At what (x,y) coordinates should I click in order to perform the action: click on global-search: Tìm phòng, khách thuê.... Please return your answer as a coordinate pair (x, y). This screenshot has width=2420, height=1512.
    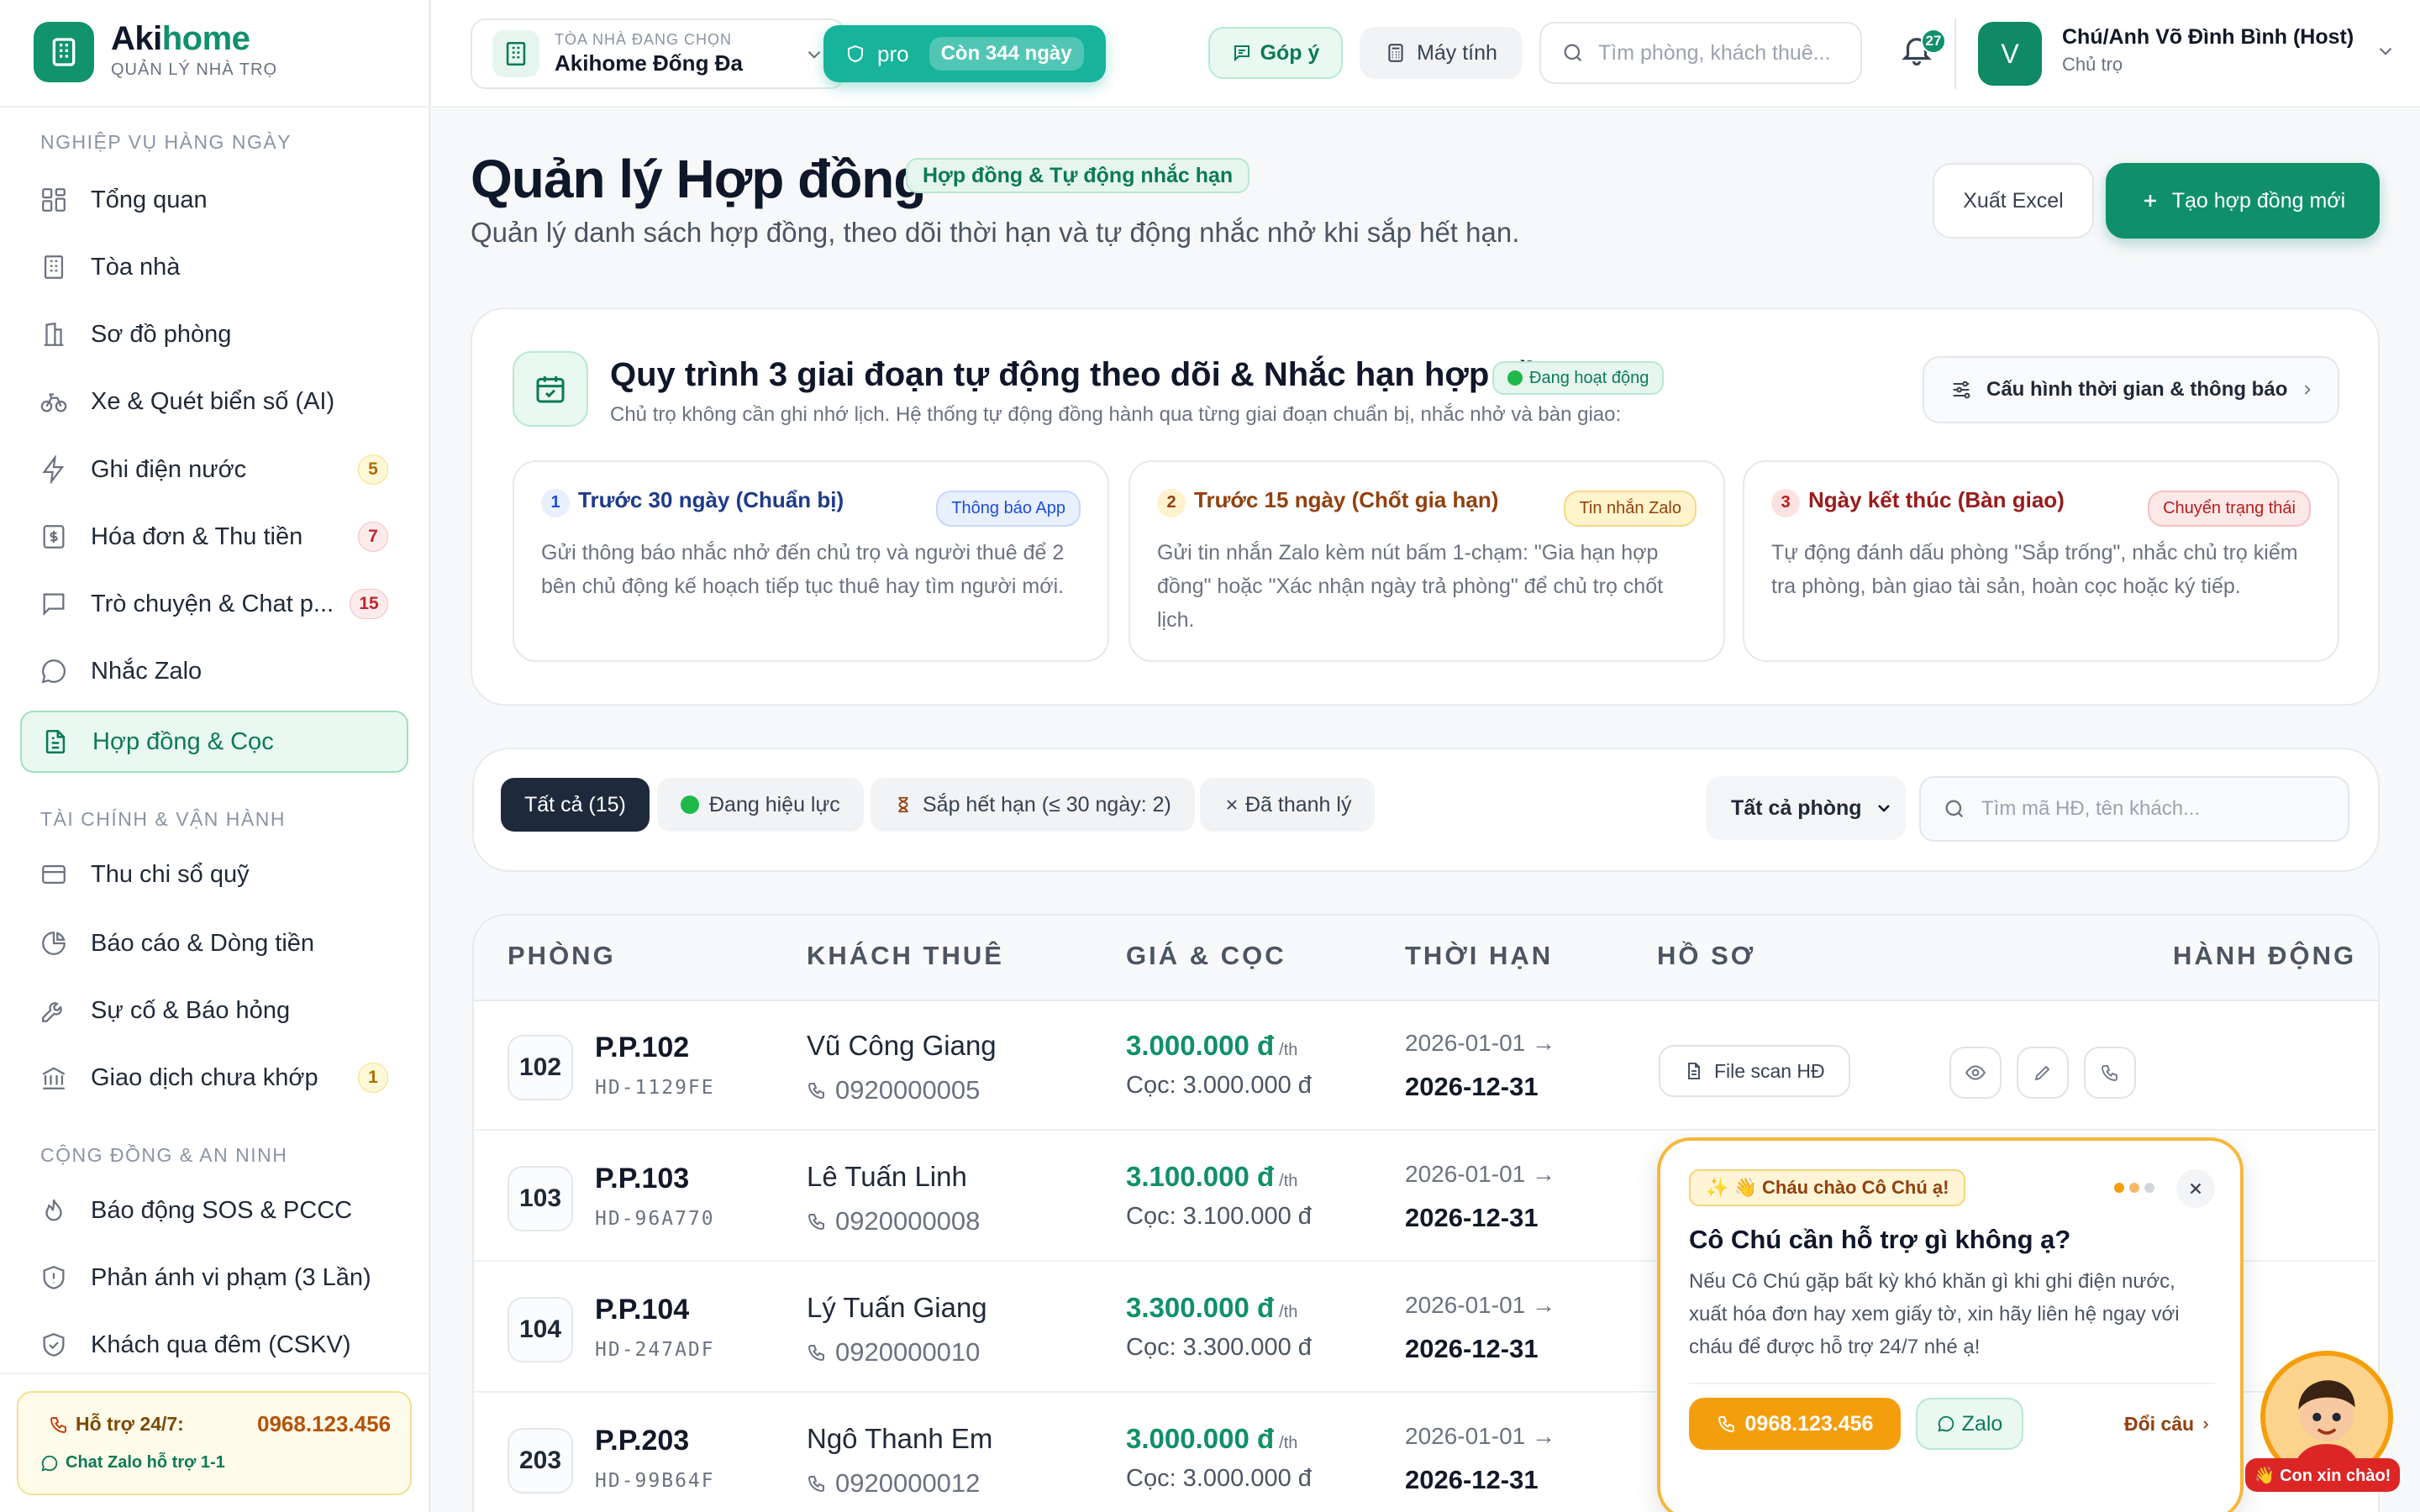
    Looking at the image, I should click on (1700, 53).